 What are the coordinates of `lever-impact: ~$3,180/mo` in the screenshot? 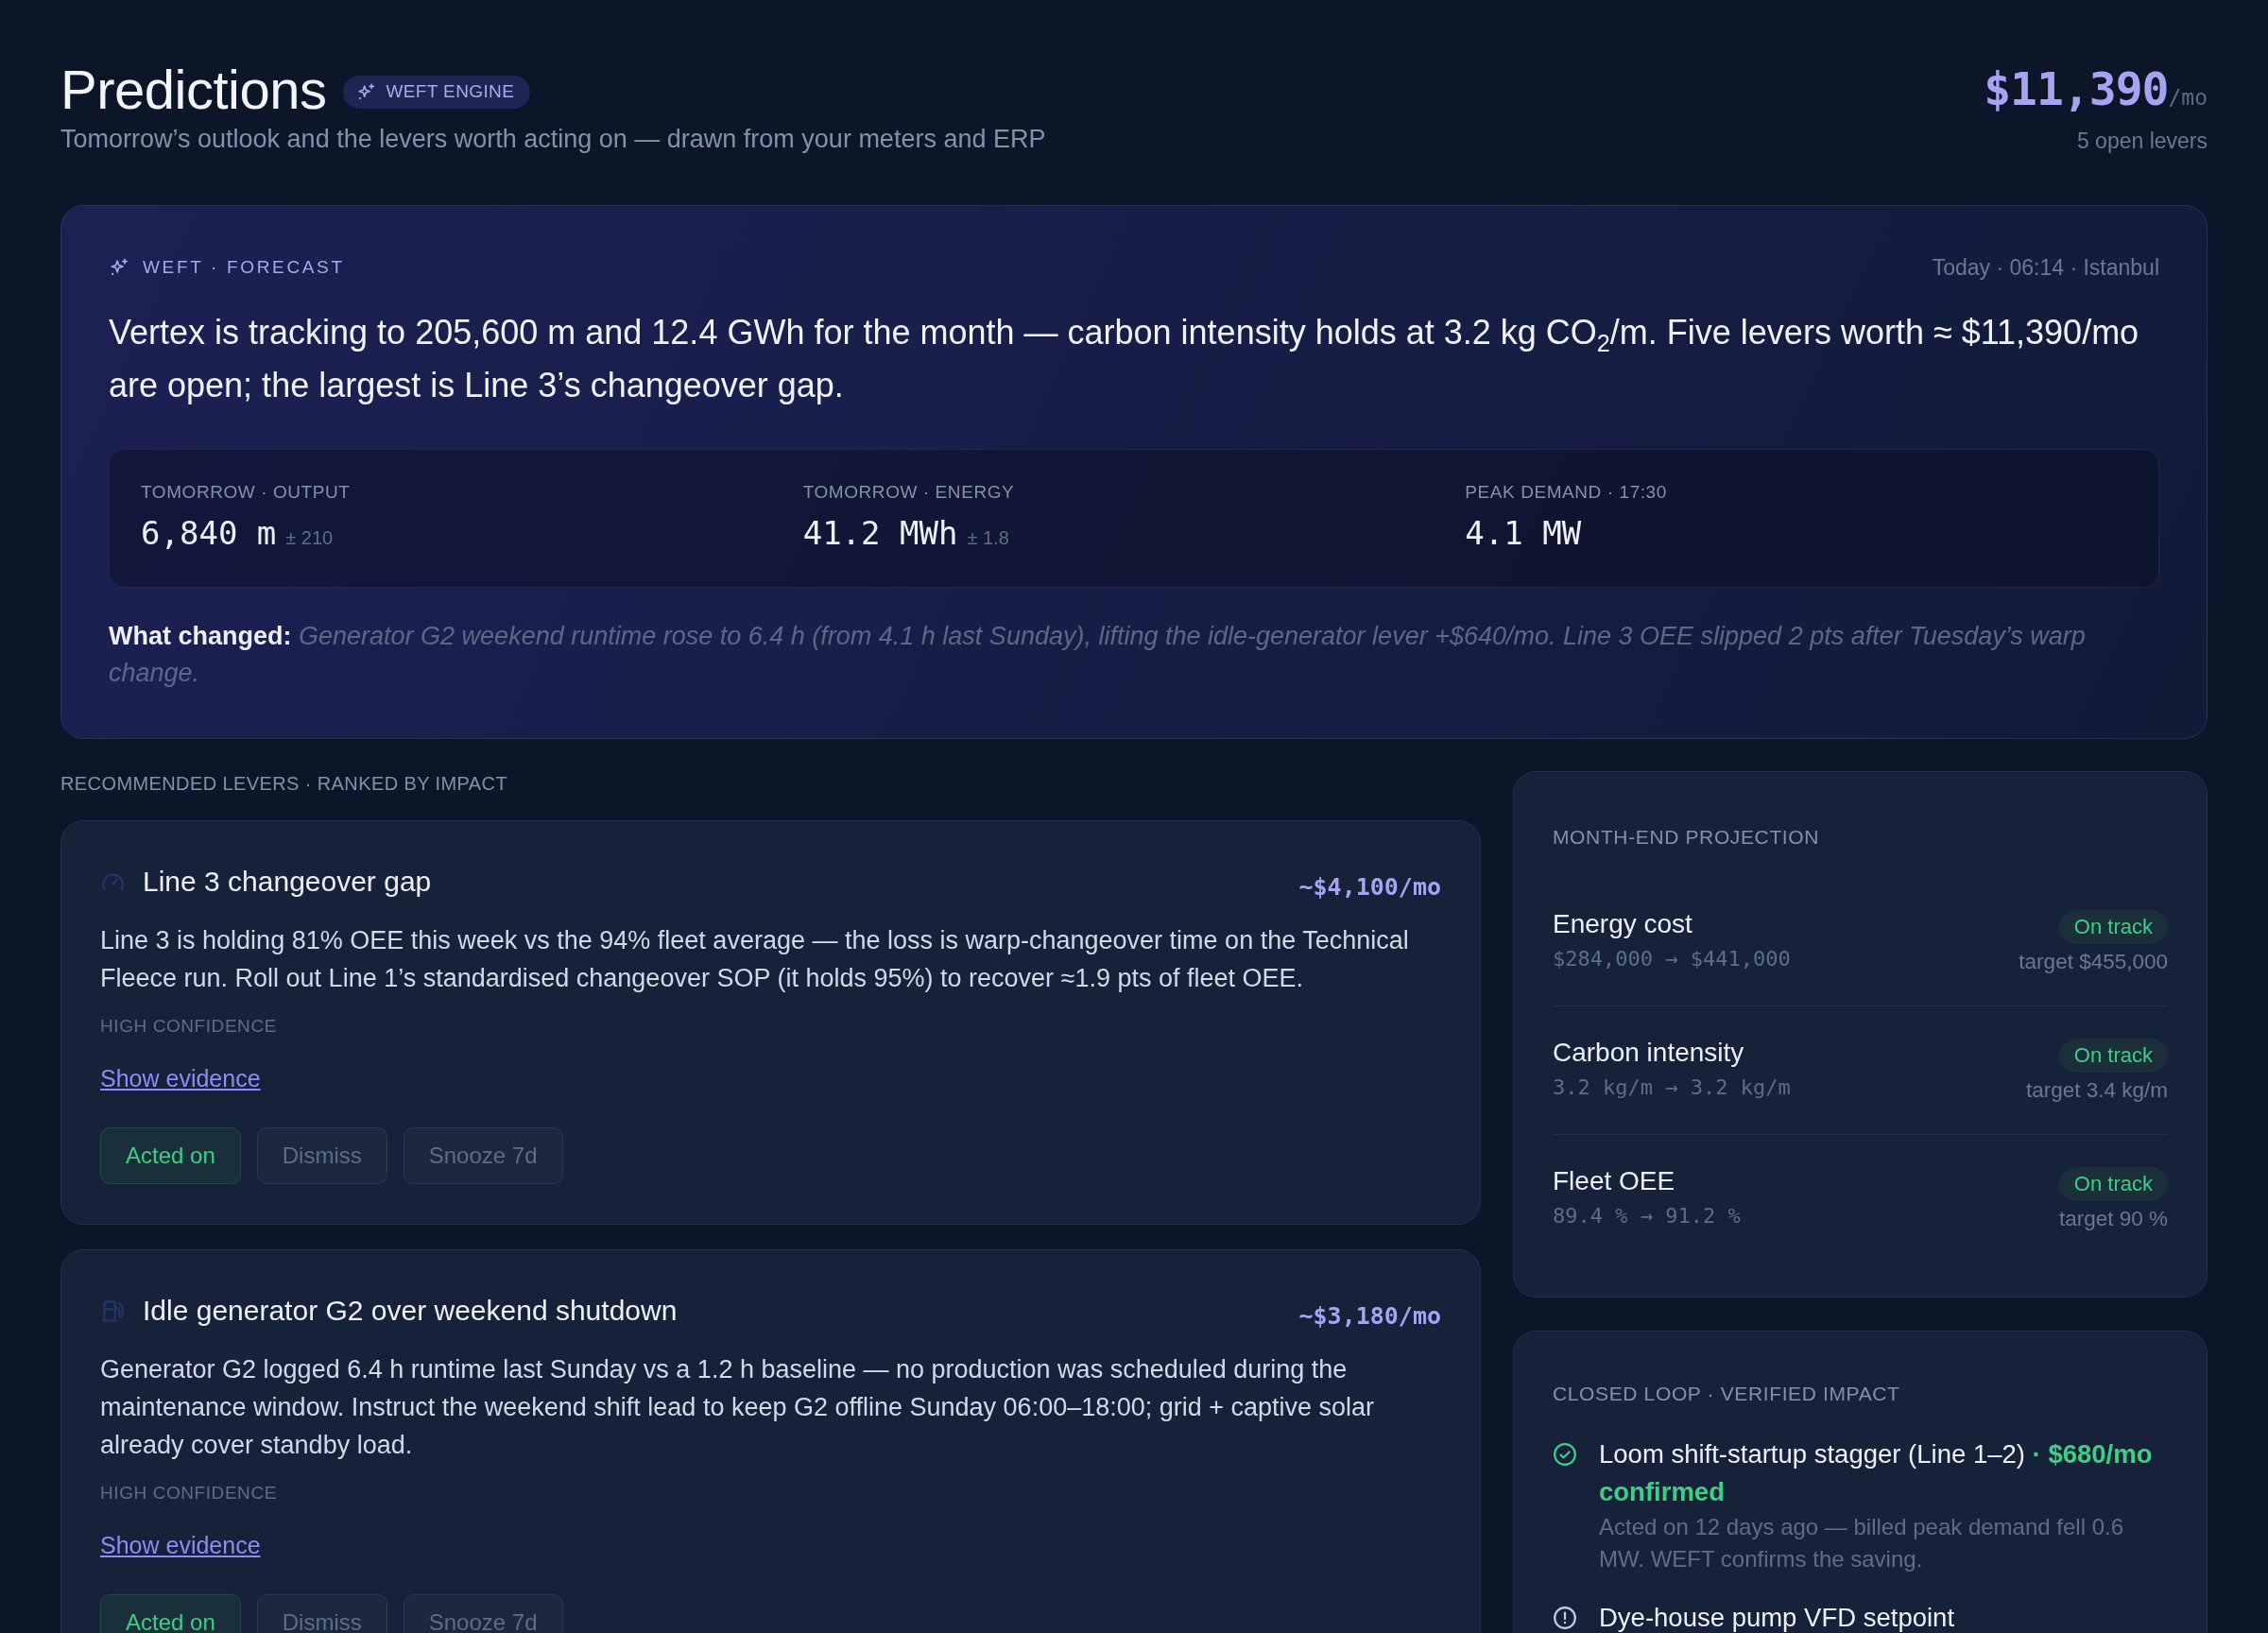 It's located at (1369, 1315).